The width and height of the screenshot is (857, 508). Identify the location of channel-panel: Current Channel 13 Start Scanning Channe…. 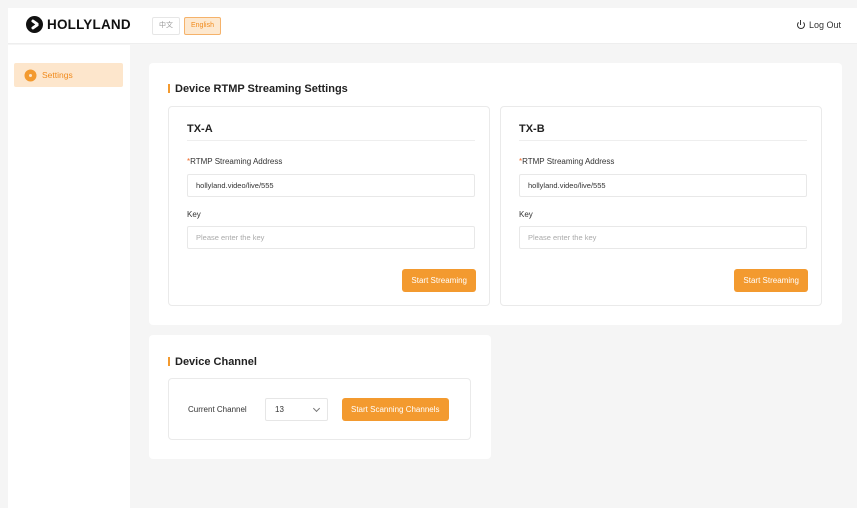
(319, 409).